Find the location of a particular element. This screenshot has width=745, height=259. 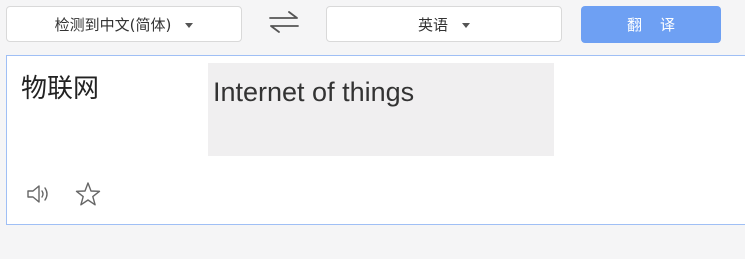

source-text: 物联网 is located at coordinates (60, 86).